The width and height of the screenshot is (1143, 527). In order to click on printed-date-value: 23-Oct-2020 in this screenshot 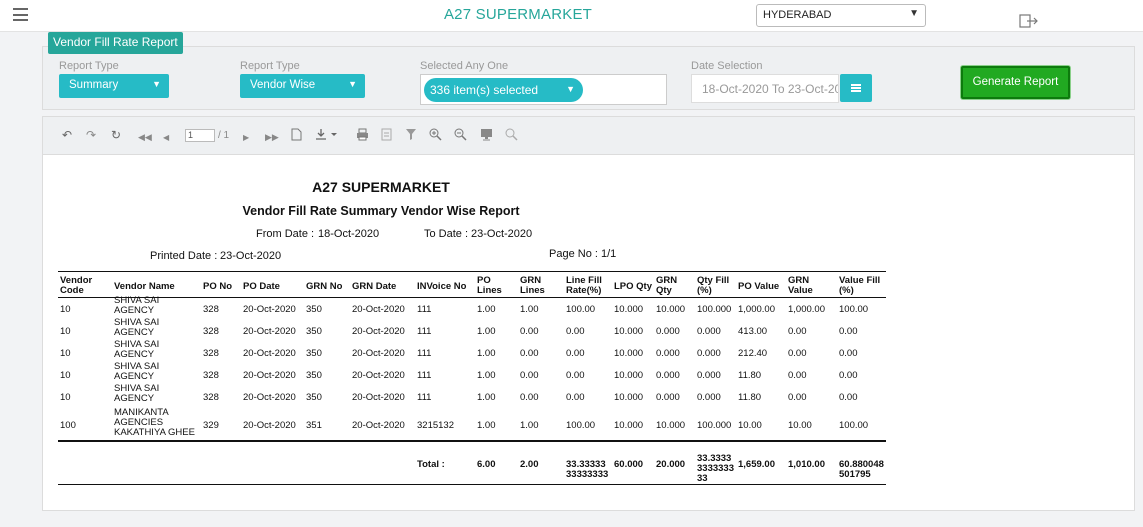, I will do `click(251, 256)`.